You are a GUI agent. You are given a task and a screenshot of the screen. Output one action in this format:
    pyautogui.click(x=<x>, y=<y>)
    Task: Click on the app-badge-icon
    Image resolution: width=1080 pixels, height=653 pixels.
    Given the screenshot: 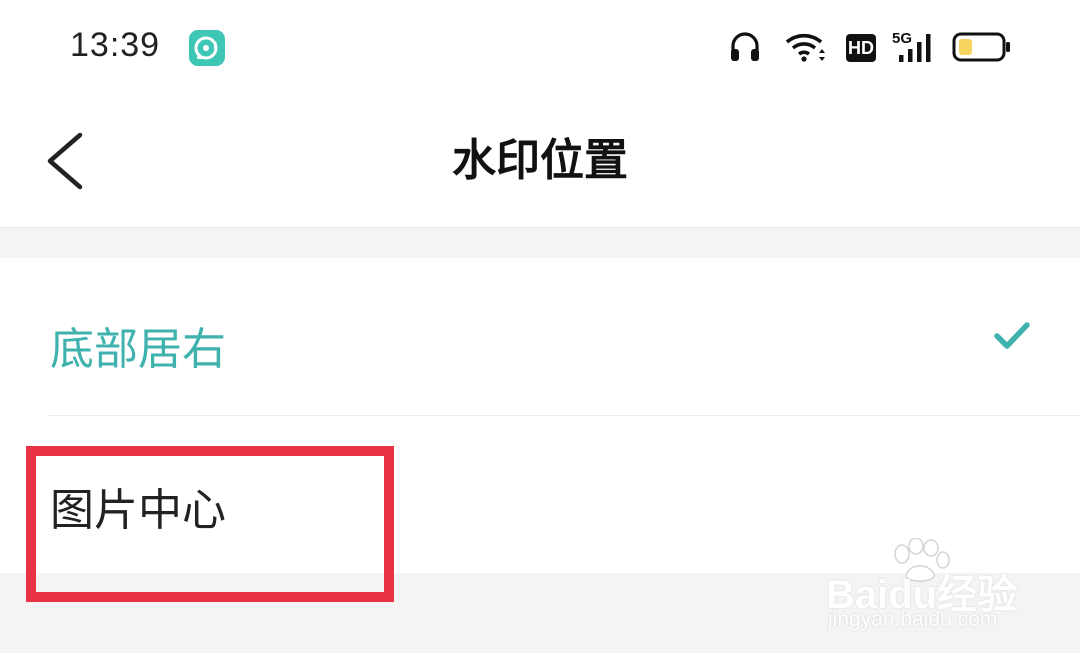 What is the action you would take?
    pyautogui.click(x=207, y=48)
    